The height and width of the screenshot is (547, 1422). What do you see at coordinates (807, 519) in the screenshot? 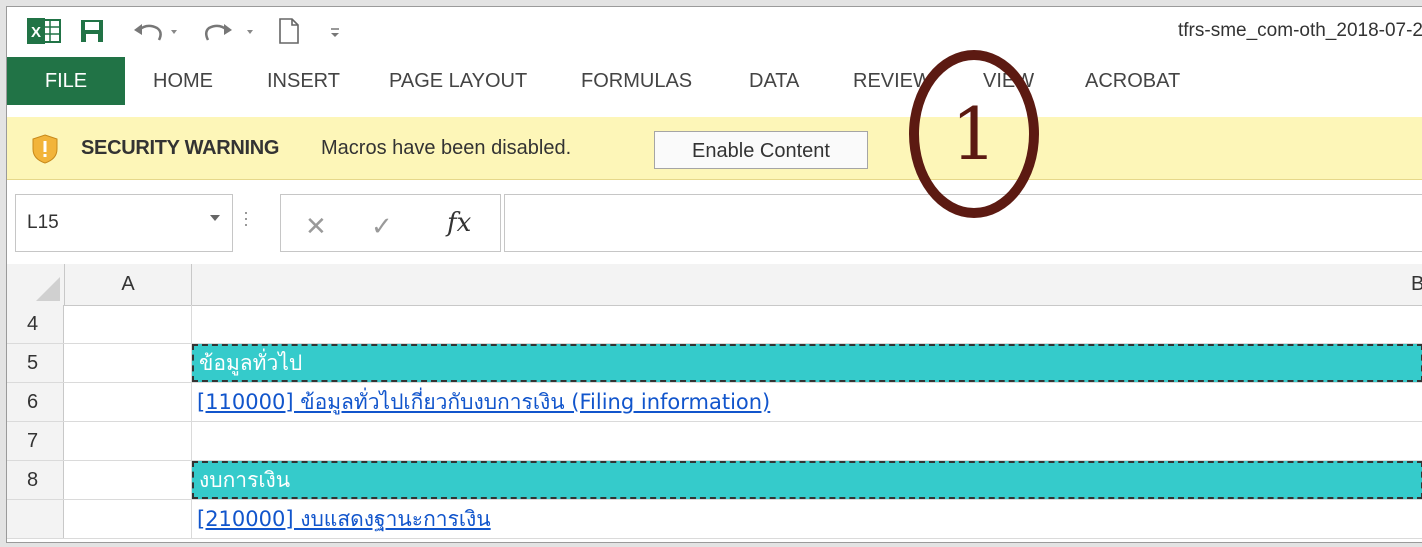
I see `cell: [210000] งบแสดงฐานะการเงิน` at bounding box center [807, 519].